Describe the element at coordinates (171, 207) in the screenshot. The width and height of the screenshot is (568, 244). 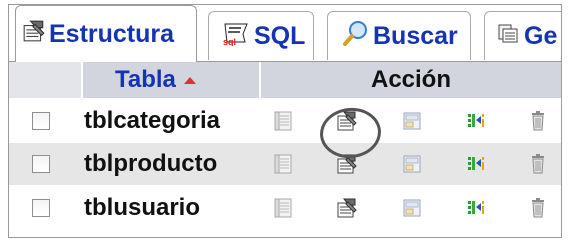
I see `table-name: tblusuario` at that location.